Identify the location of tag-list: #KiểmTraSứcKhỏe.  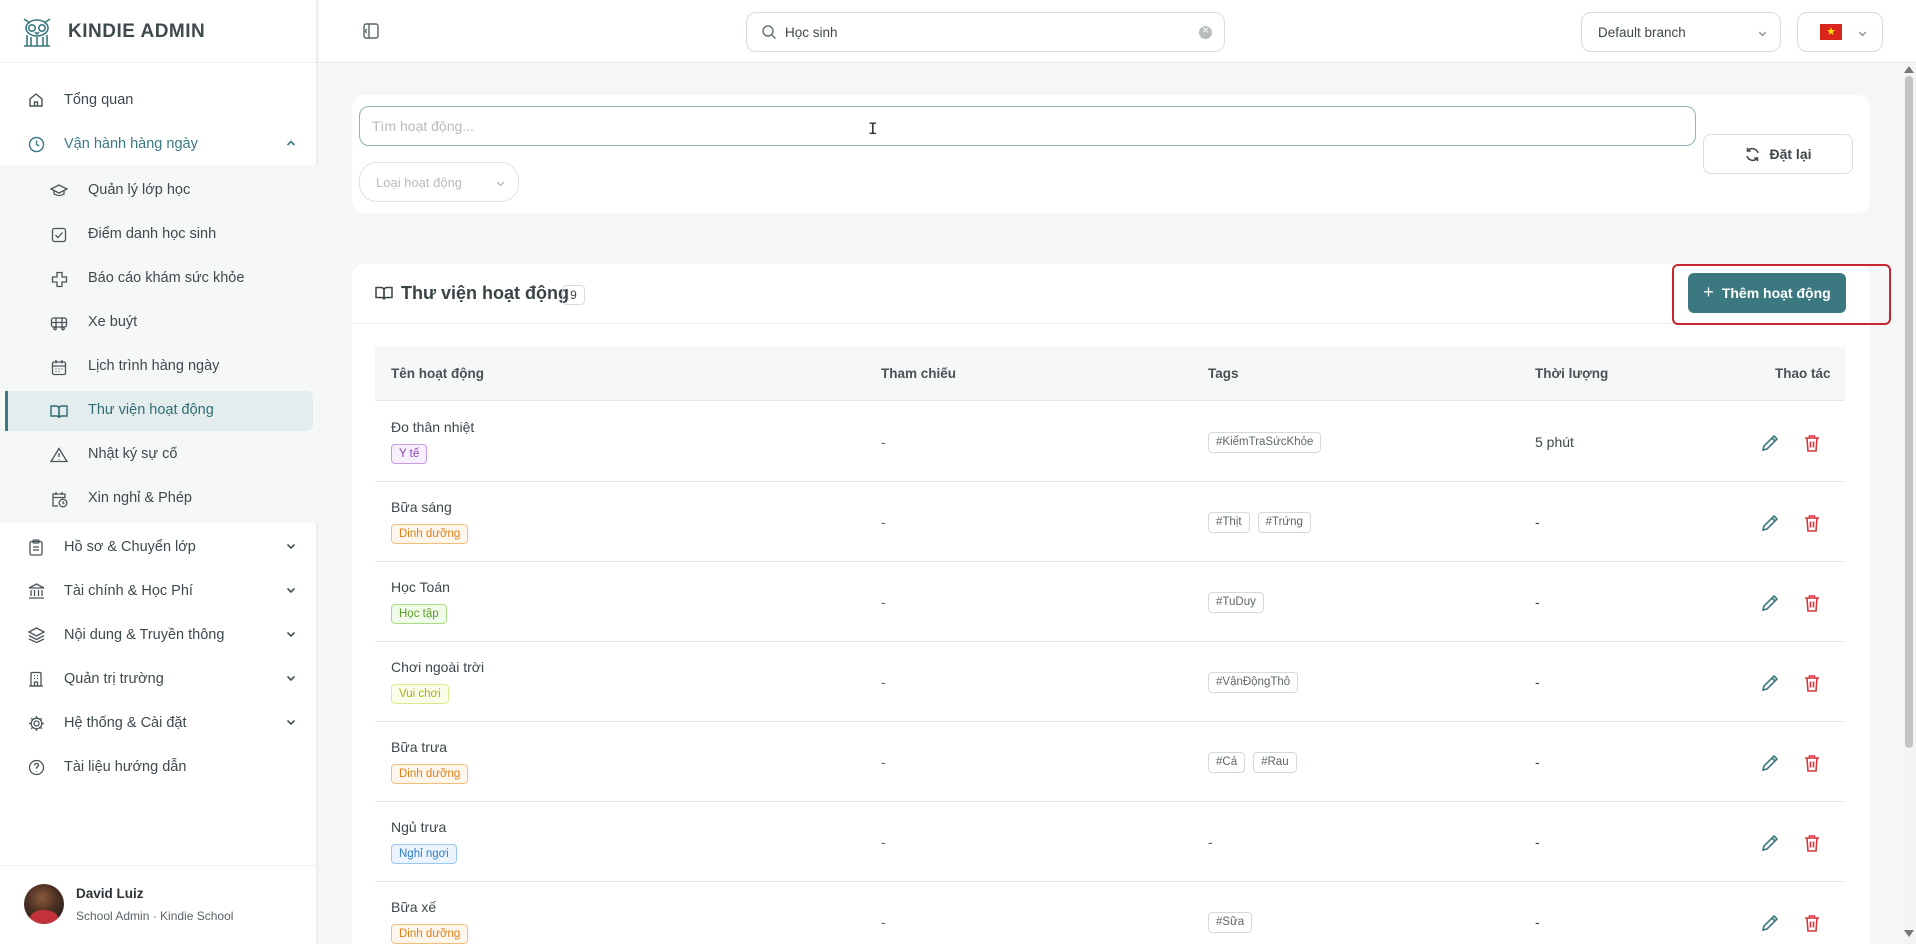
(1265, 442).